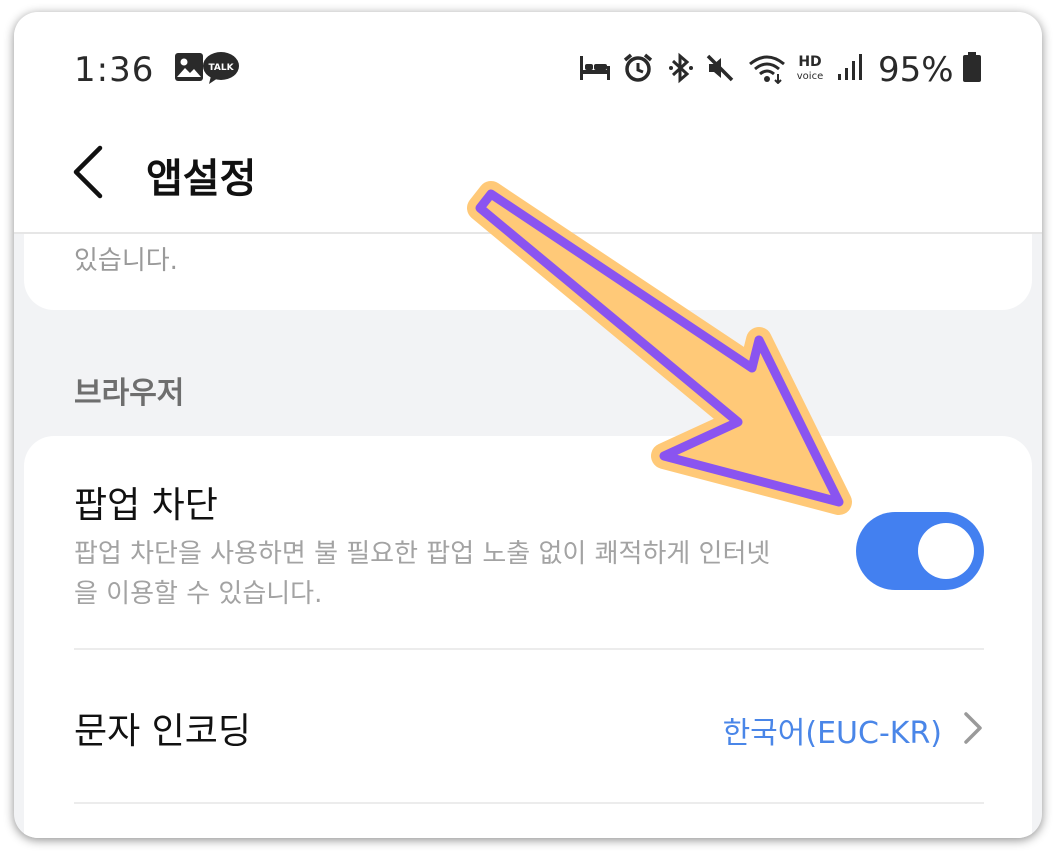 The height and width of the screenshot is (853, 1056). Describe the element at coordinates (528, 272) in the screenshot. I see `previous-setting-card: 있습니다.` at that location.